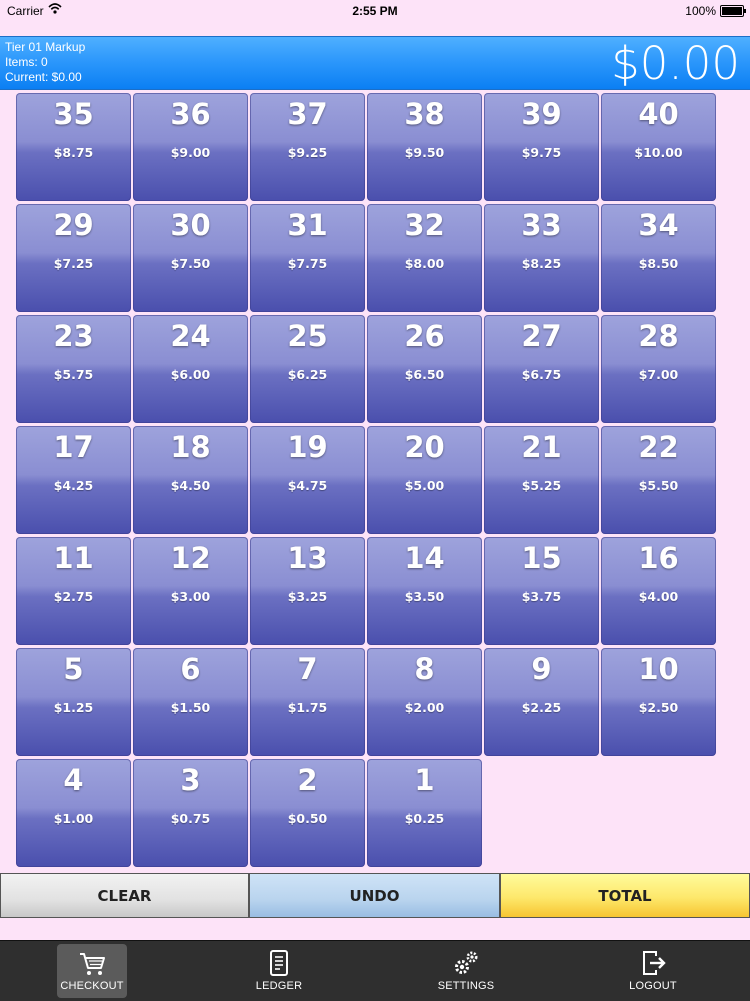  What do you see at coordinates (43, 77) in the screenshot?
I see `current-amount: Current: $0.00` at bounding box center [43, 77].